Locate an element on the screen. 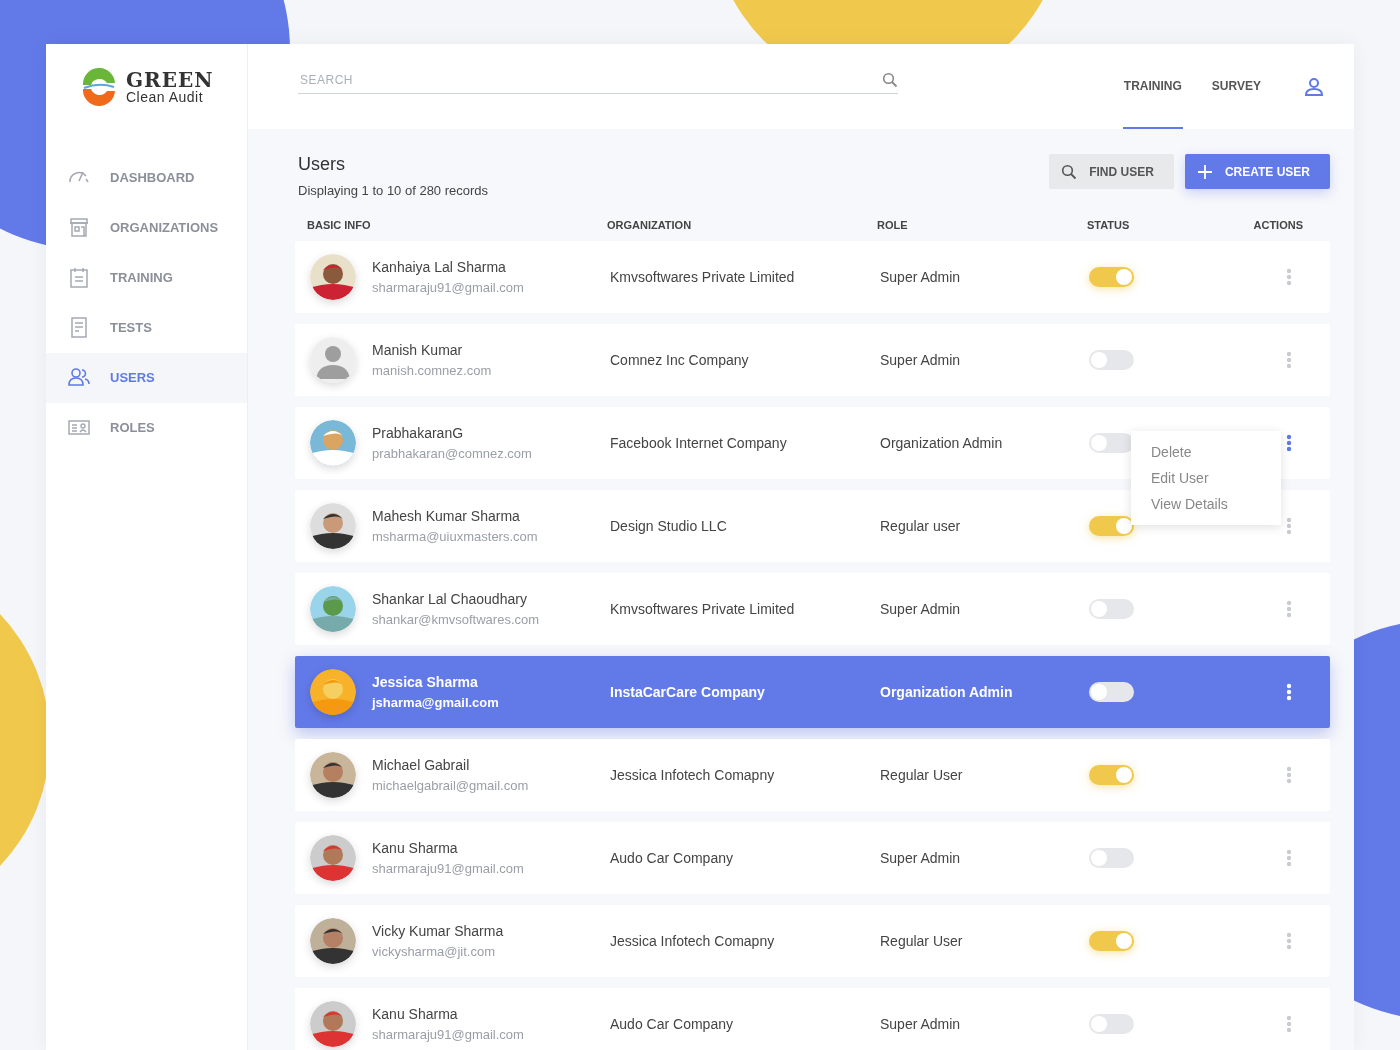  table-row: Michael Gabrail michaelgabrail@gmail.com Jessica Infotech Comapny Regular User is located at coordinates (812, 775).